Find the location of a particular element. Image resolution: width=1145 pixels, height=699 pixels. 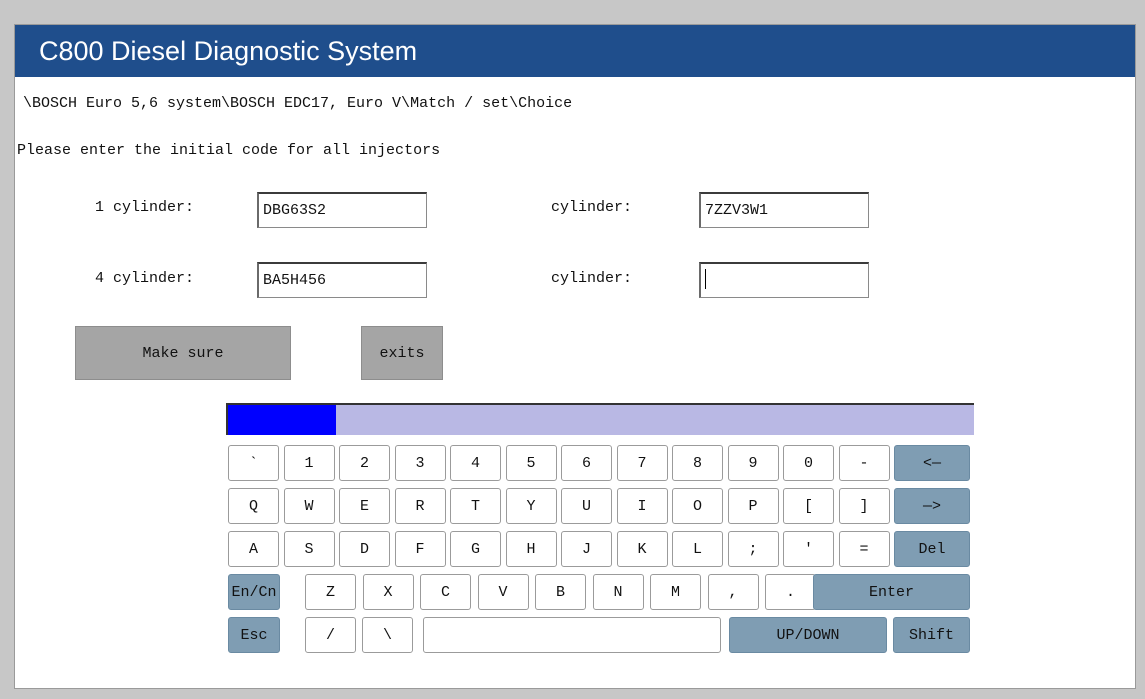

del-key: Del is located at coordinates (932, 549).